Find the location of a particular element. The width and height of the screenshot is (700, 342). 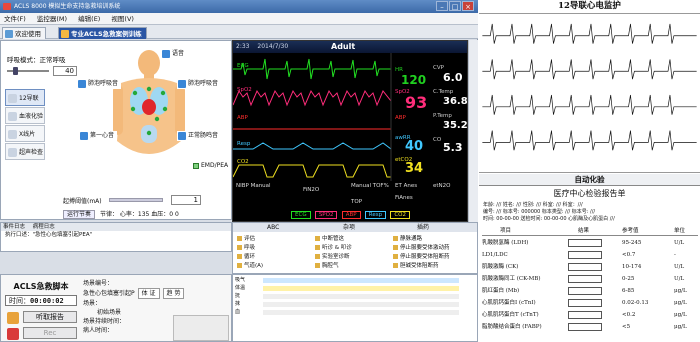

tab-welcome-label: 欢迎使用 is located at coordinates (28, 34).